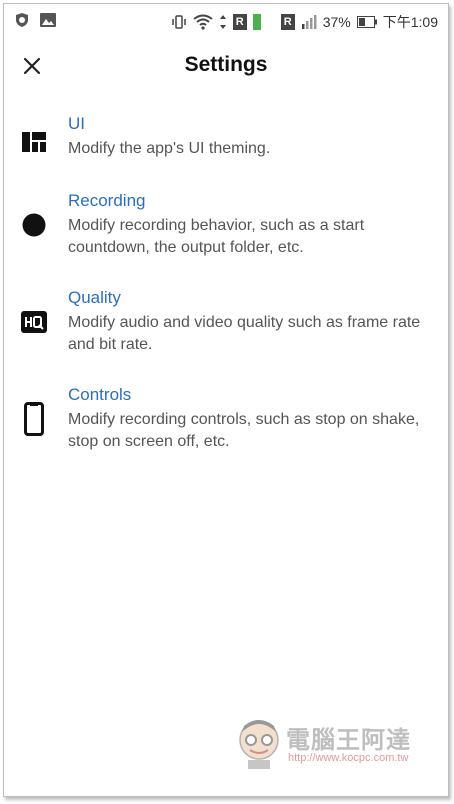  I want to click on settings-item-description: Modify the app's UI theming., so click(169, 148).